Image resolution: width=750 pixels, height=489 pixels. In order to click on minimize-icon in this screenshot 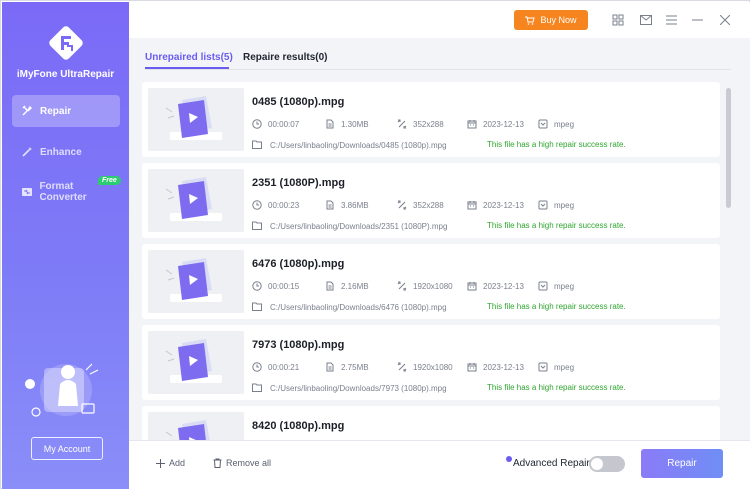, I will do `click(697, 19)`.